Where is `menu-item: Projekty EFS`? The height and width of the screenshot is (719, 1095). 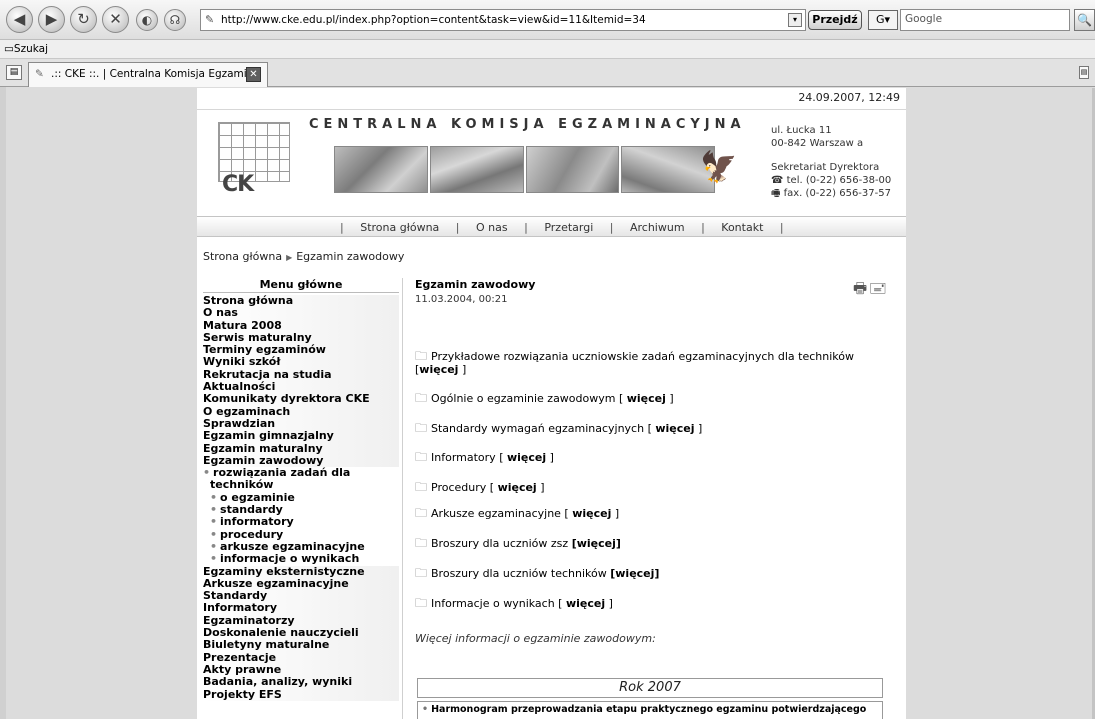 menu-item: Projekty EFS is located at coordinates (301, 694).